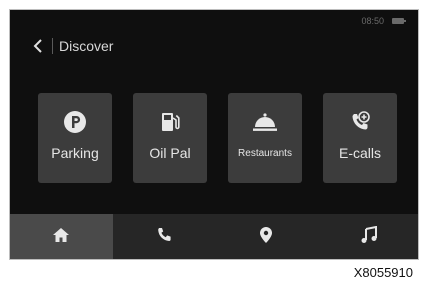 Image resolution: width=425 pixels, height=285 pixels. I want to click on tile-label: Restaurants, so click(265, 153).